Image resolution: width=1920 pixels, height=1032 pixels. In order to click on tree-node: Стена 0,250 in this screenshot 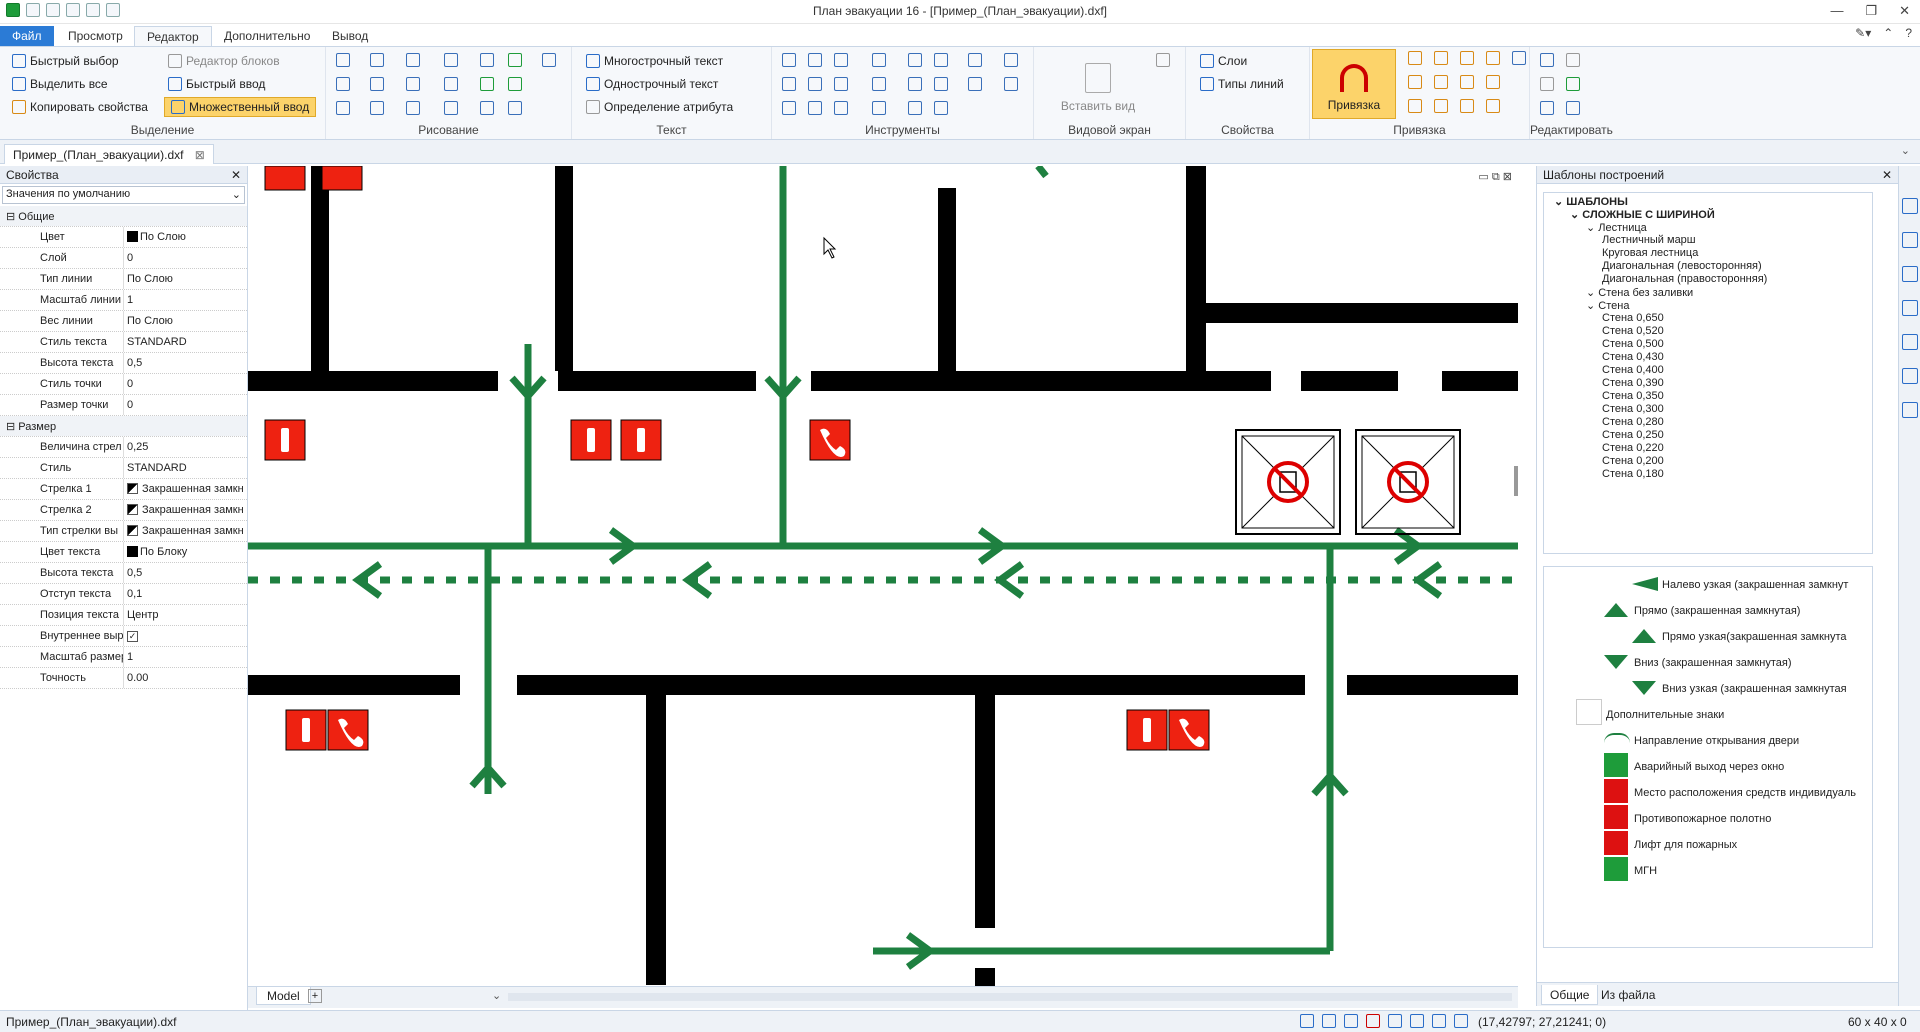, I will do `click(1633, 435)`.